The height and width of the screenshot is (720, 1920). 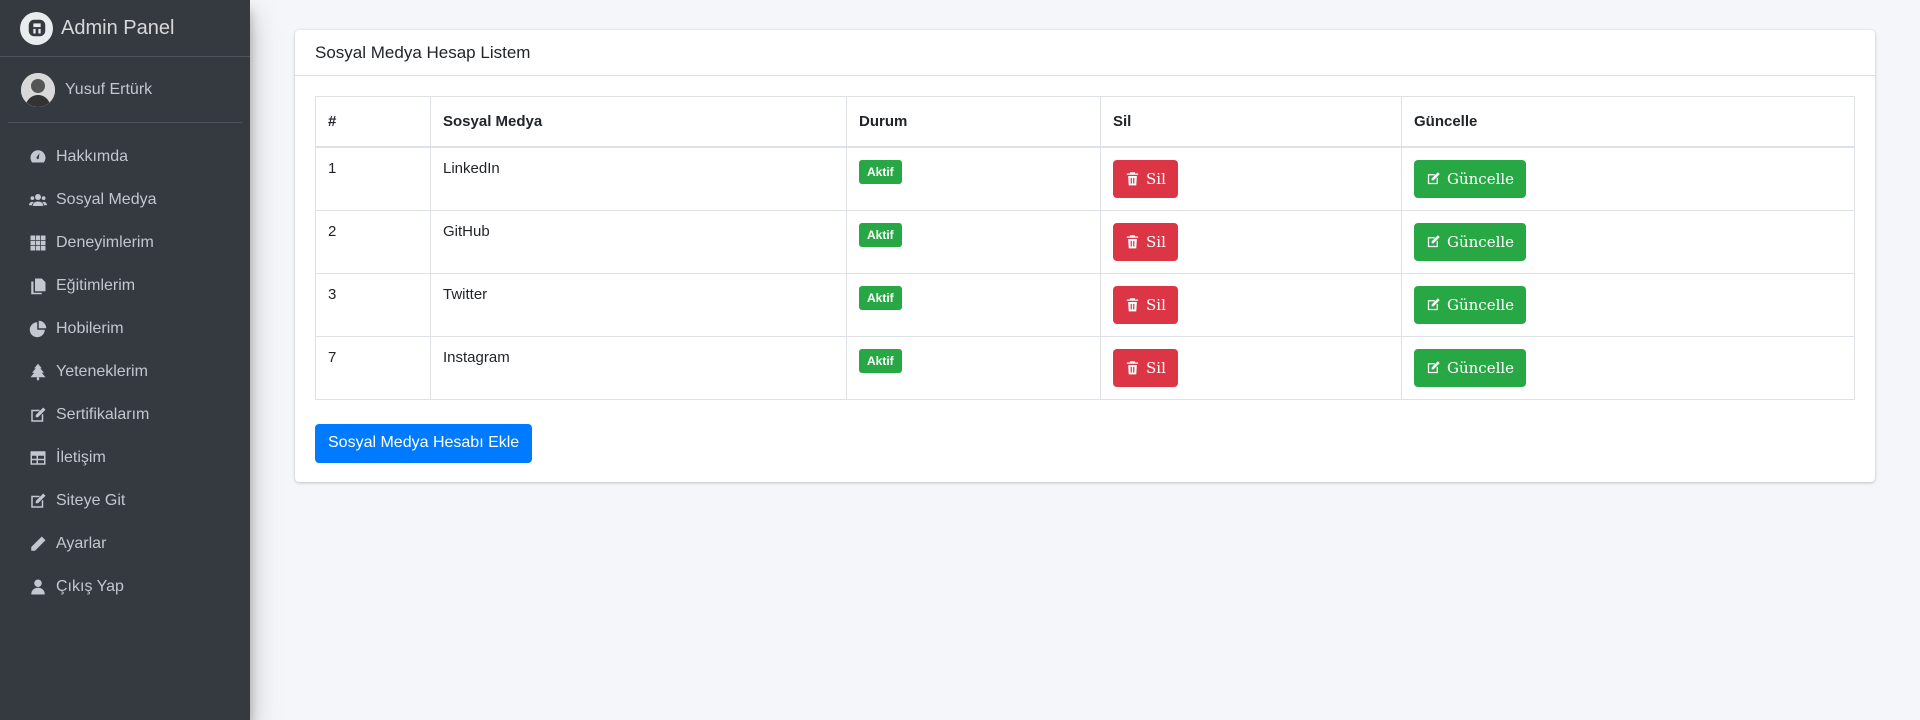 I want to click on pie-chart-icon, so click(x=38, y=329).